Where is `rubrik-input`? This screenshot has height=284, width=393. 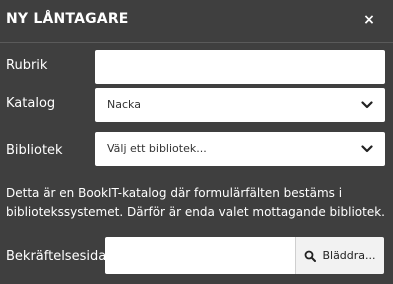
rubrik-input is located at coordinates (240, 67).